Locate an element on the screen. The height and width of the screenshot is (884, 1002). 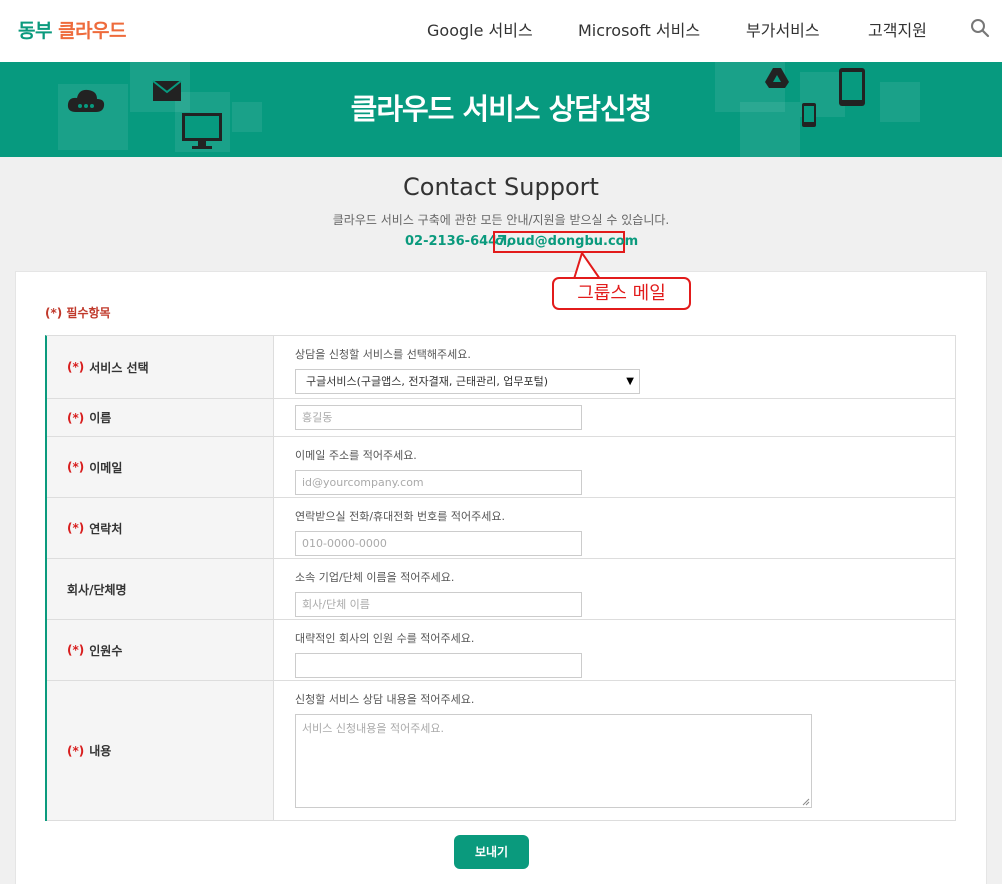
chevron-down-icon: ▼ is located at coordinates (630, 381).